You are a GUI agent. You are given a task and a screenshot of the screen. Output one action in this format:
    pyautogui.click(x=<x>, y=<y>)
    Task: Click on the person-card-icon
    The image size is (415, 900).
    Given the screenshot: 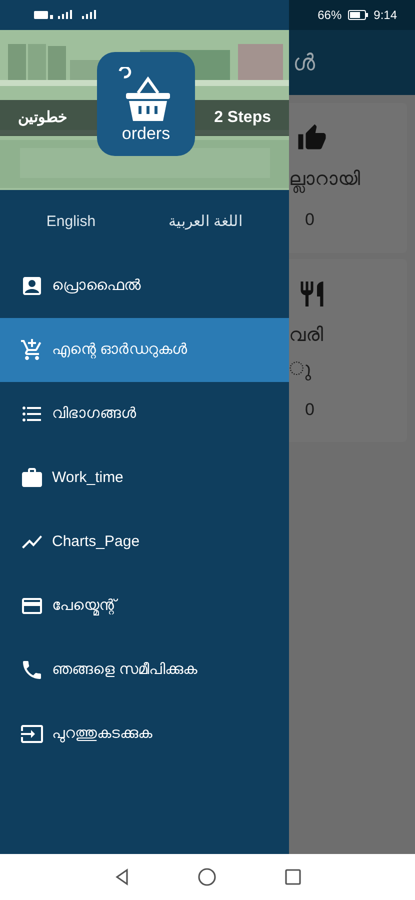 What is the action you would take?
    pyautogui.click(x=32, y=286)
    